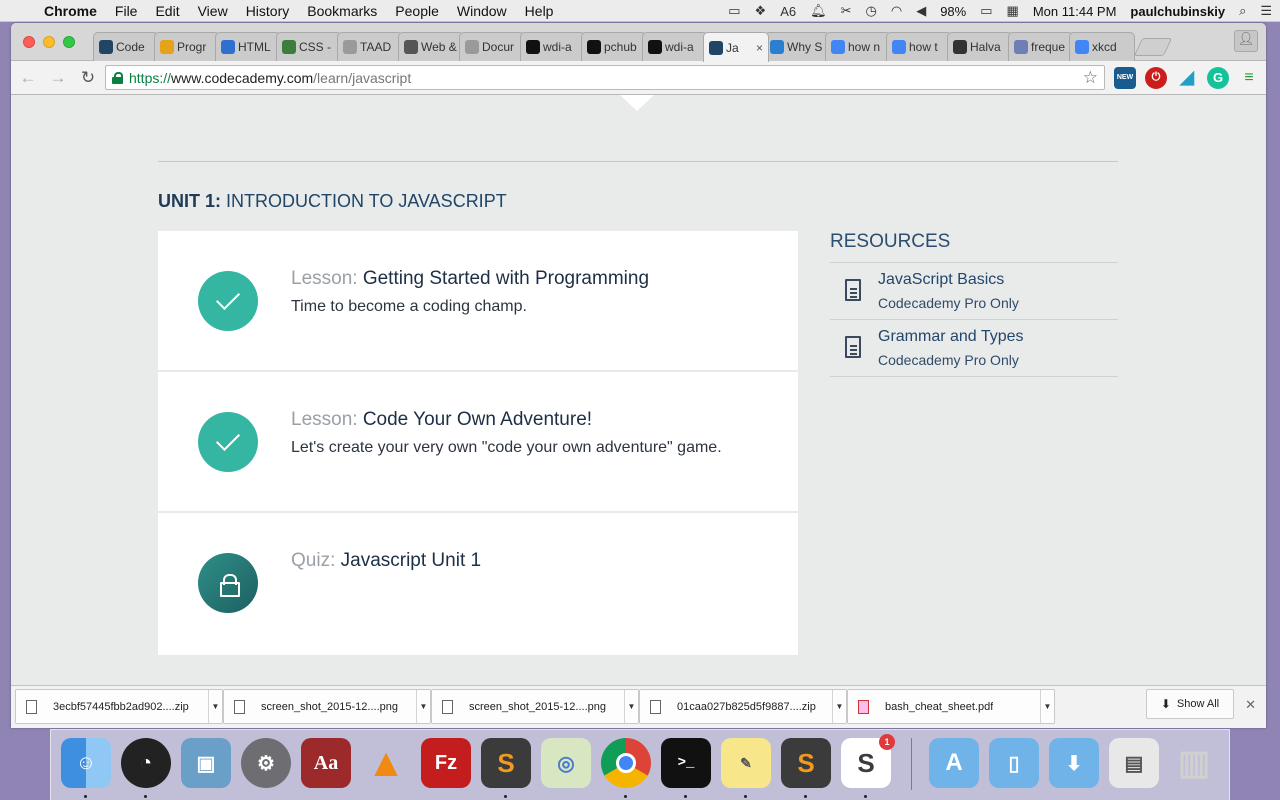 This screenshot has width=1280, height=800. What do you see at coordinates (986, 11) in the screenshot?
I see `battery-icon: ▭` at bounding box center [986, 11].